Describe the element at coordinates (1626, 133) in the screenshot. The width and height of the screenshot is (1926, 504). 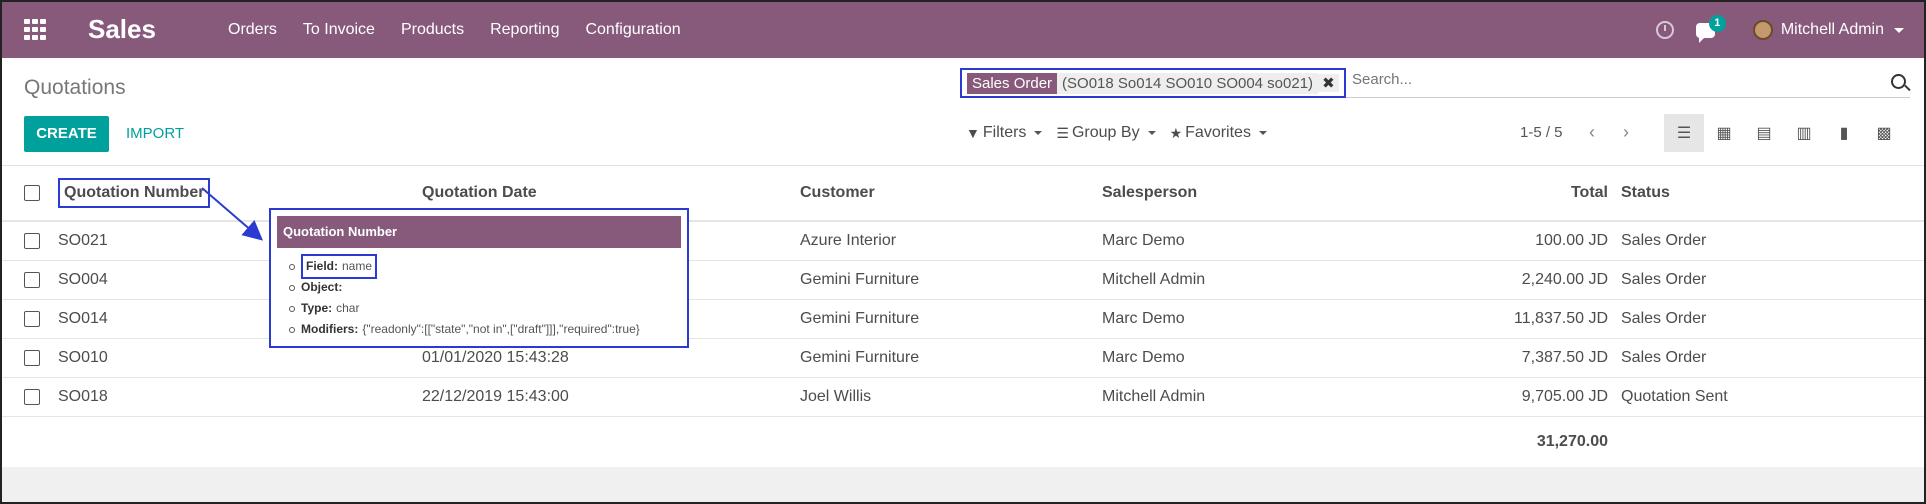
I see `pager-next-icon: ›` at that location.